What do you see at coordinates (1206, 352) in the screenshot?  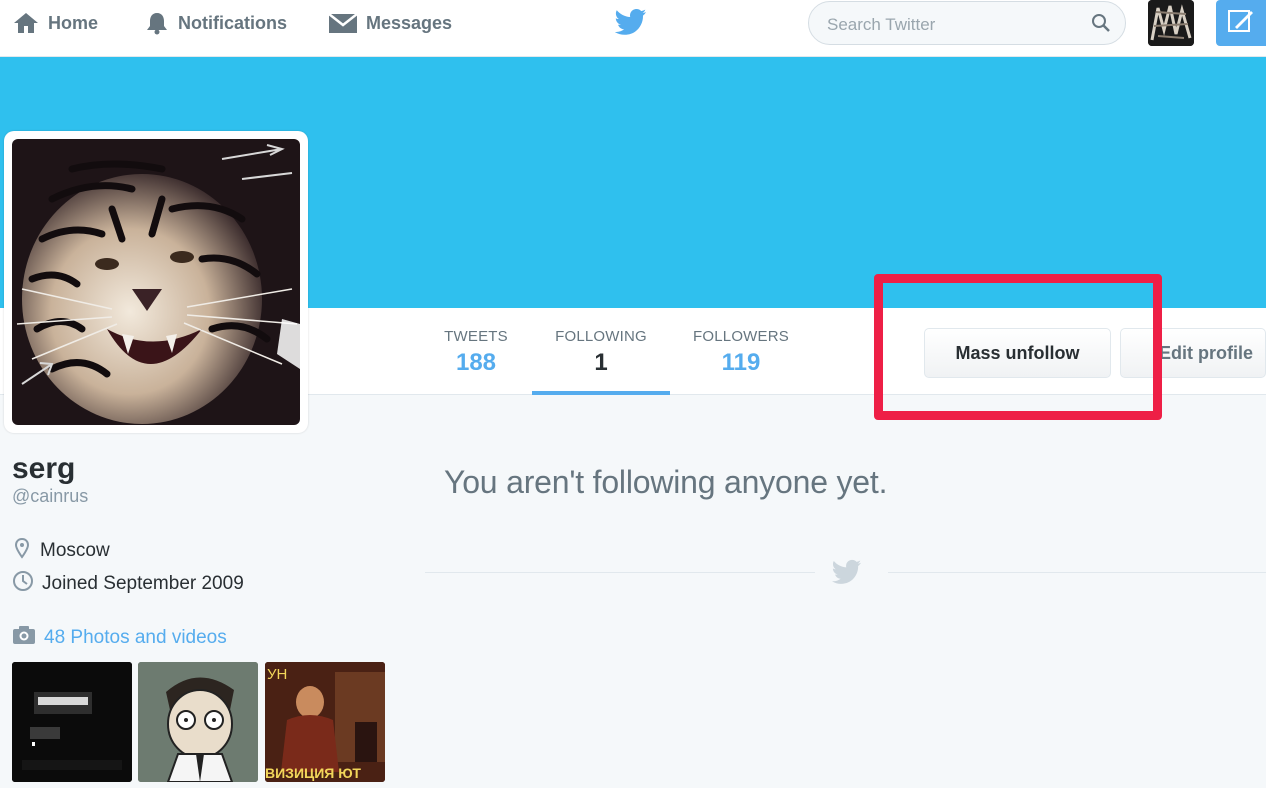 I see `edit-profile-label: Edit profile` at bounding box center [1206, 352].